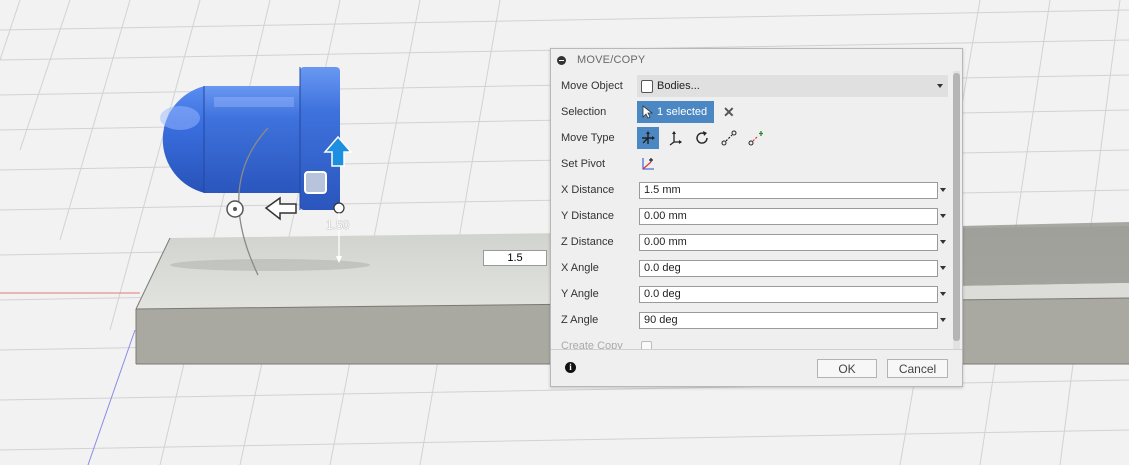  Describe the element at coordinates (675, 138) in the screenshot. I see `translate-xyz-icon` at that location.